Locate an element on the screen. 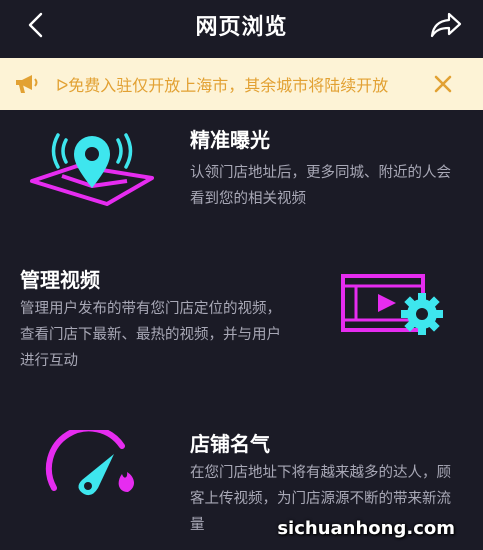  notice-text: ᐅ免费入驻仅开放上海市，其余城市将陆续开放 is located at coordinates (222, 85).